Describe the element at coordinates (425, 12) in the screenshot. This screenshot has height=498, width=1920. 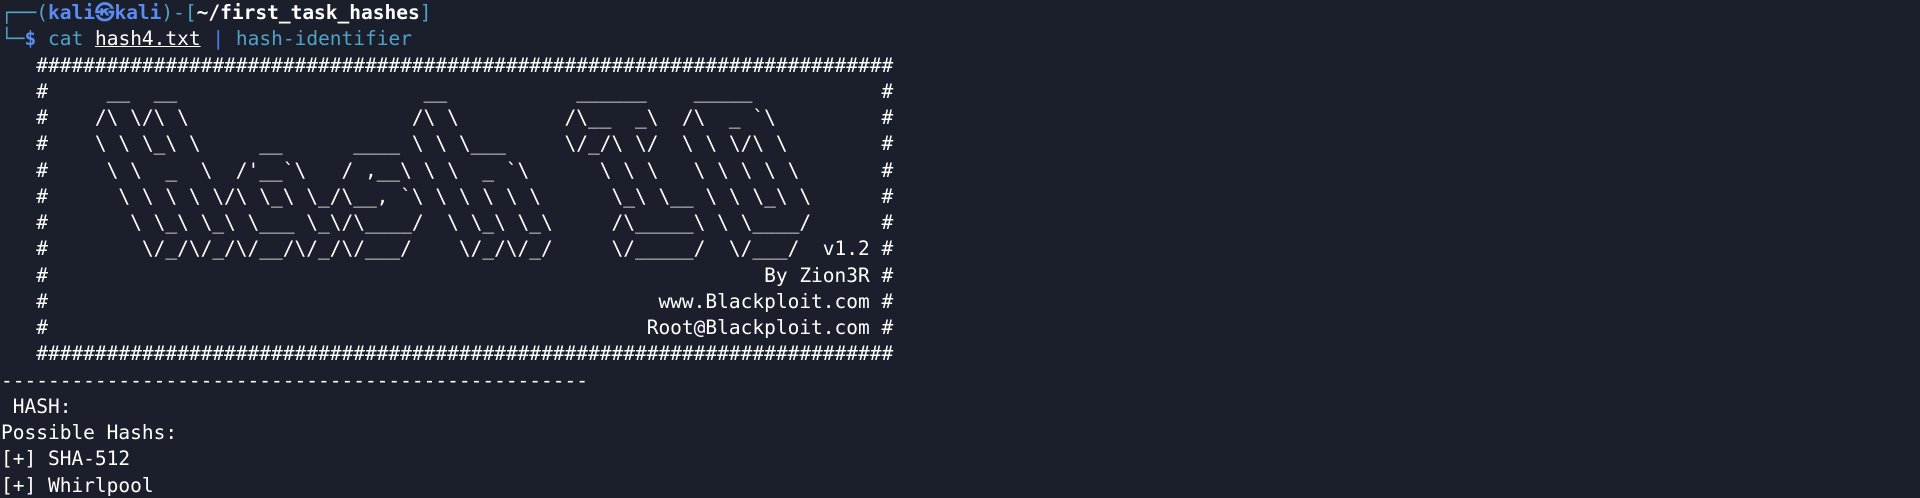
I see `prompt-close-bracket: ]` at that location.